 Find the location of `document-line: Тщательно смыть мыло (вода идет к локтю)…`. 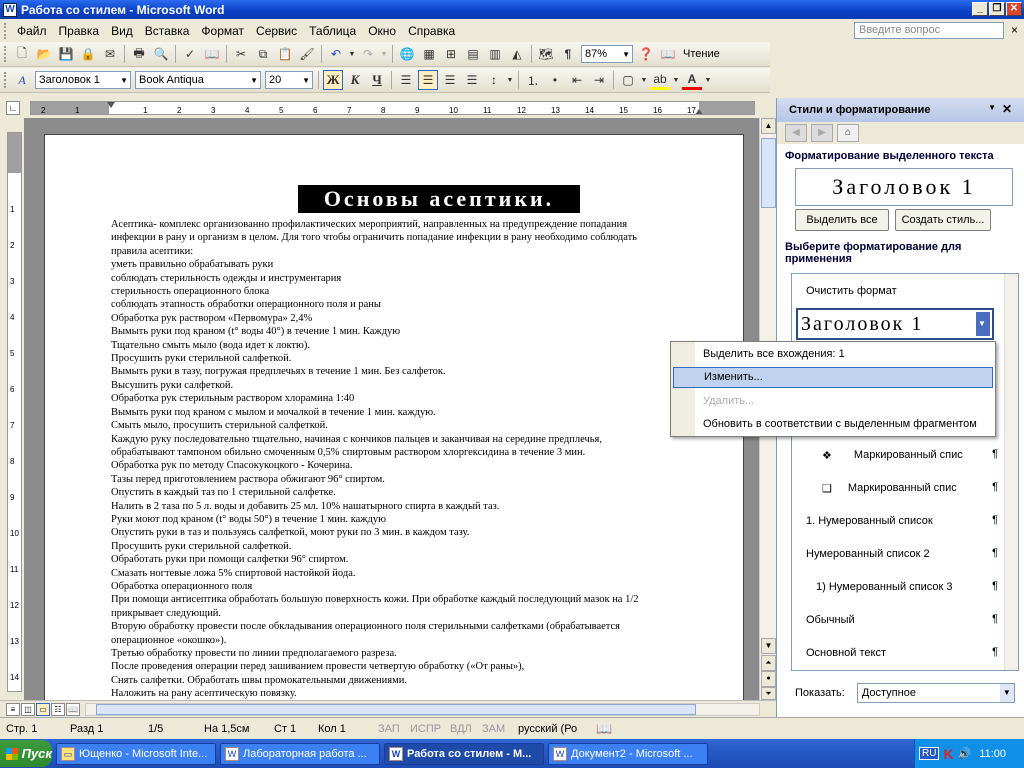

document-line: Тщательно смыть мыло (вода идет к локтю)… is located at coordinates (411, 345).